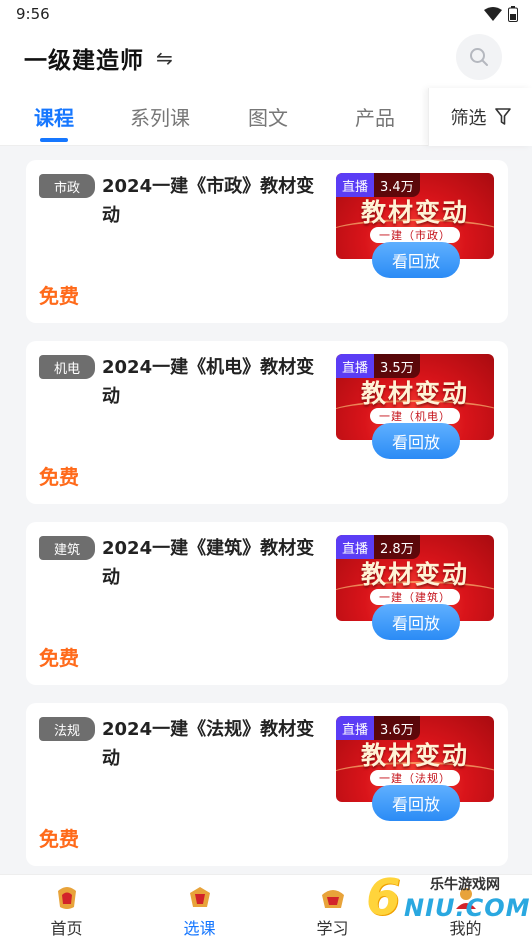 This screenshot has height=944, width=532. I want to click on filter-icon, so click(502, 116).